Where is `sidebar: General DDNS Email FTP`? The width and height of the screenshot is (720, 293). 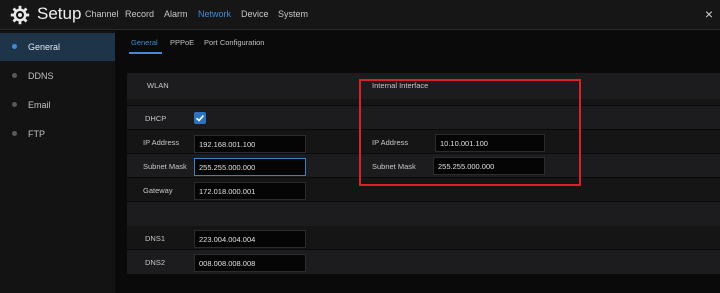
sidebar: General DDNS Email FTP is located at coordinates (57, 162).